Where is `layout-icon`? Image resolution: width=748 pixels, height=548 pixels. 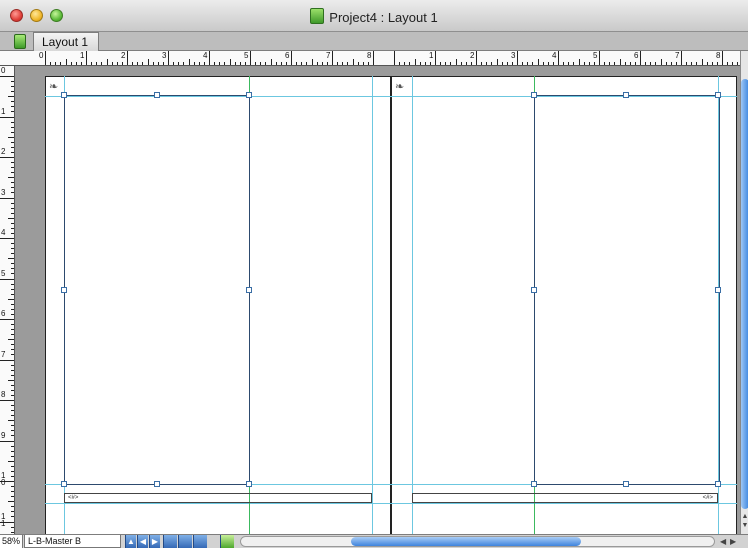 layout-icon is located at coordinates (20, 41).